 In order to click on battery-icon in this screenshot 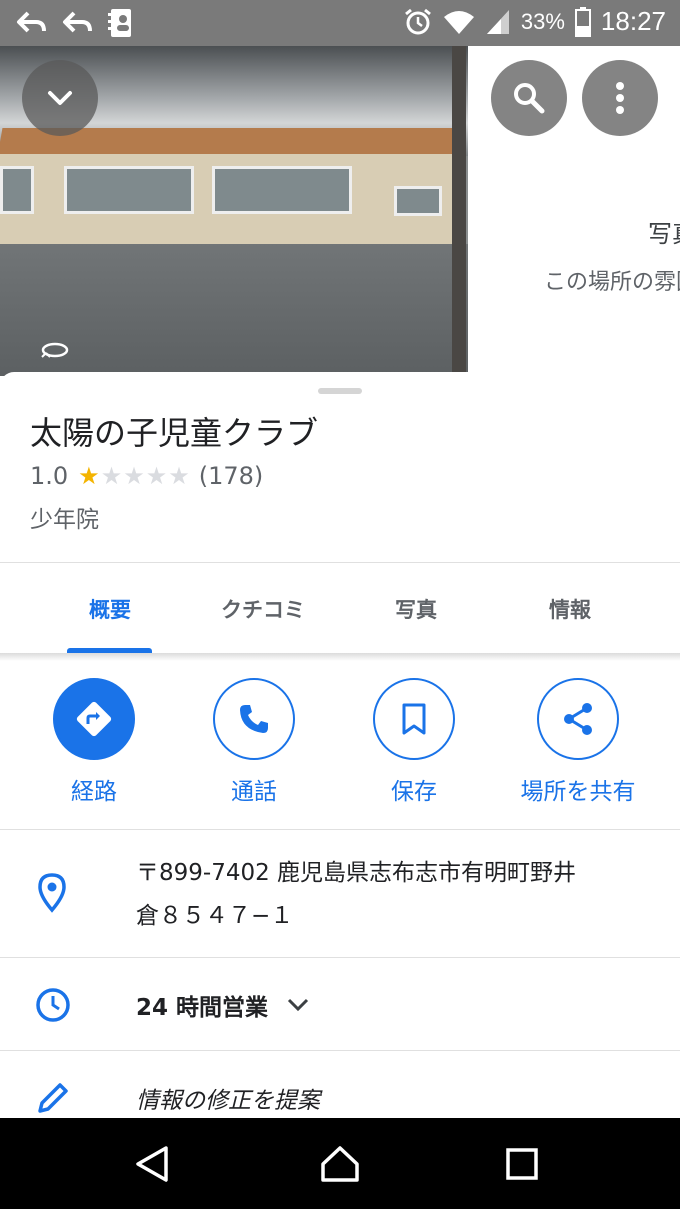, I will do `click(582, 21)`.